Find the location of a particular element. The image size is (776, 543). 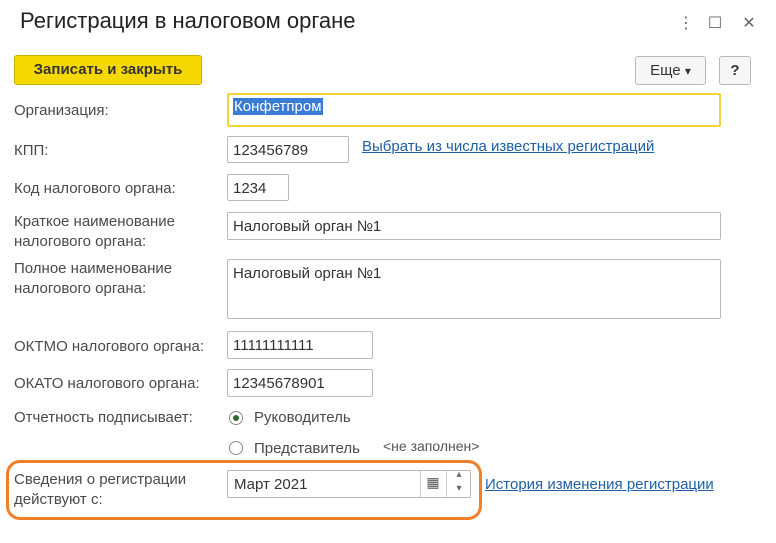

radio-director is located at coordinates (236, 418).